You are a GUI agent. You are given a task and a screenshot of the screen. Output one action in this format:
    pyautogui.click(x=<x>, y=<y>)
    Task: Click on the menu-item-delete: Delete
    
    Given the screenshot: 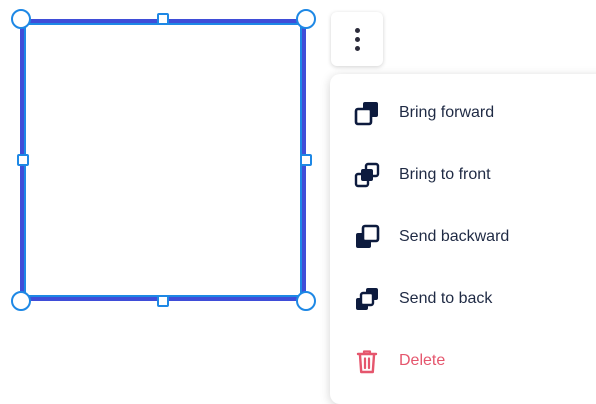 What is the action you would take?
    pyautogui.click(x=463, y=361)
    